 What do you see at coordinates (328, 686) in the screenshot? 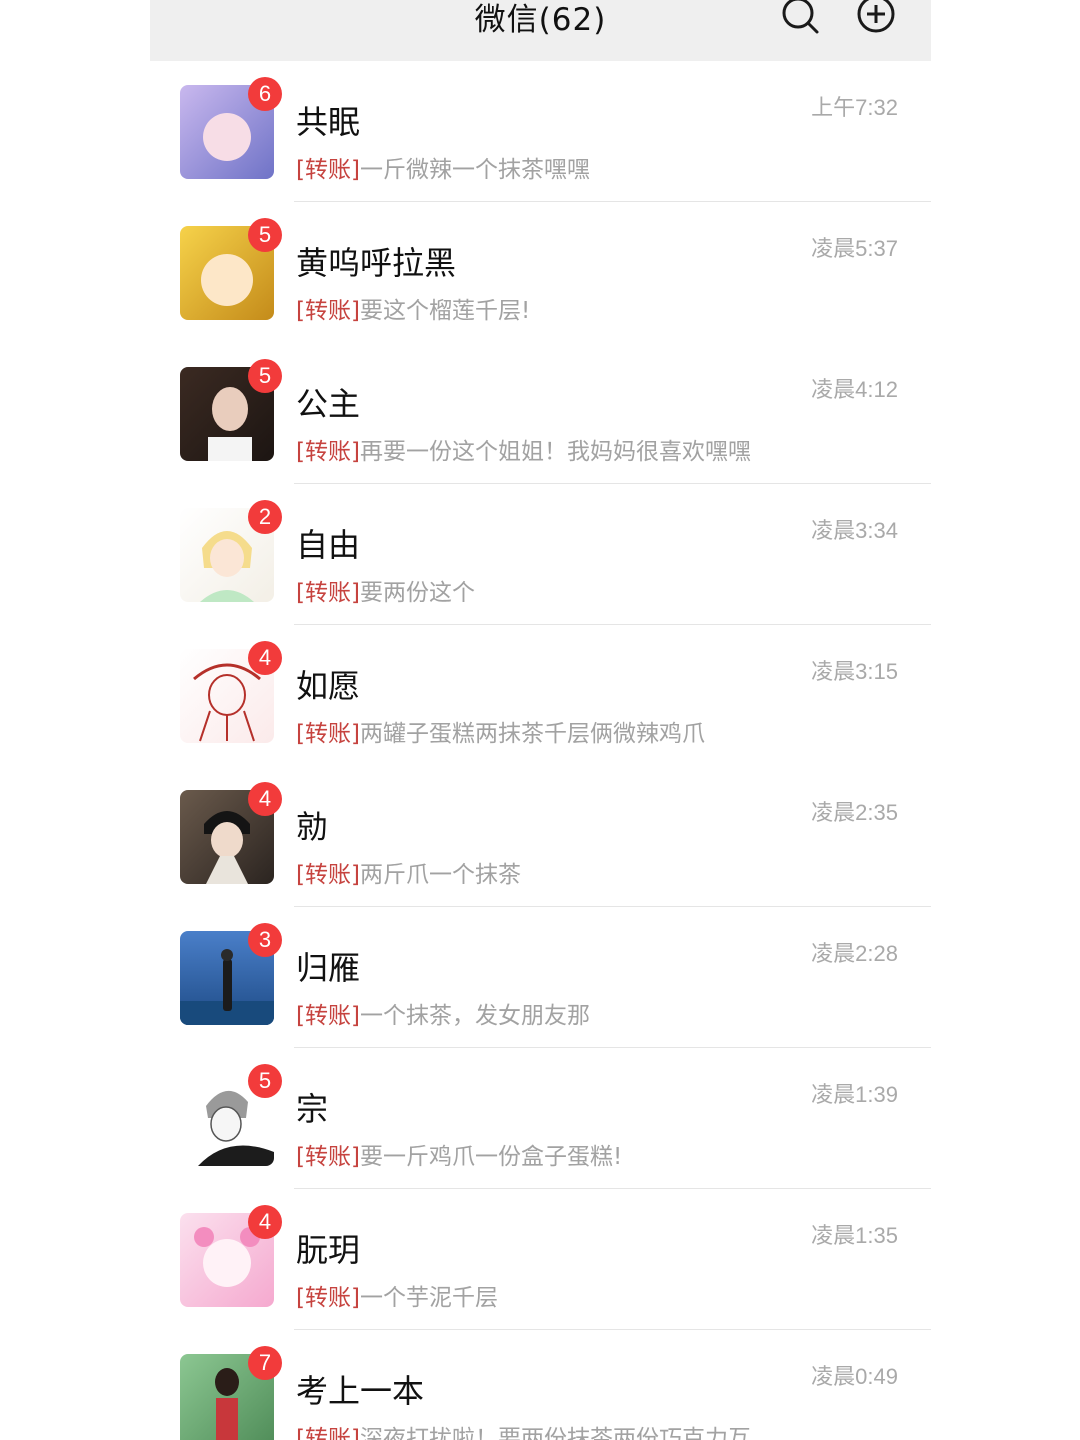
I see `contact-name: 如愿` at bounding box center [328, 686].